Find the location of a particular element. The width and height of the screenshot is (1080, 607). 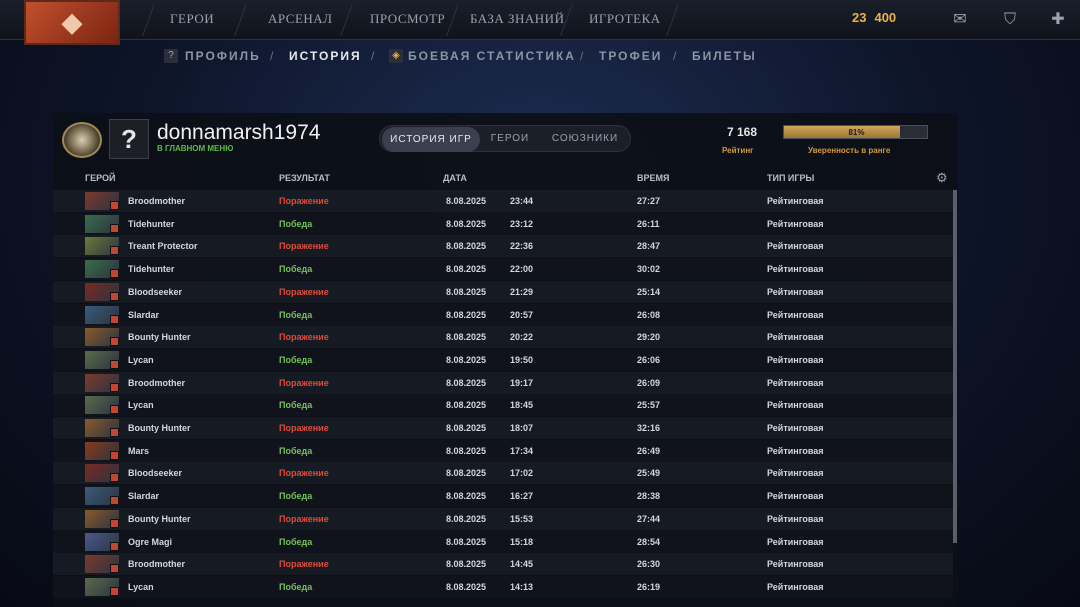

currency-display: 23 400 is located at coordinates (874, 17).